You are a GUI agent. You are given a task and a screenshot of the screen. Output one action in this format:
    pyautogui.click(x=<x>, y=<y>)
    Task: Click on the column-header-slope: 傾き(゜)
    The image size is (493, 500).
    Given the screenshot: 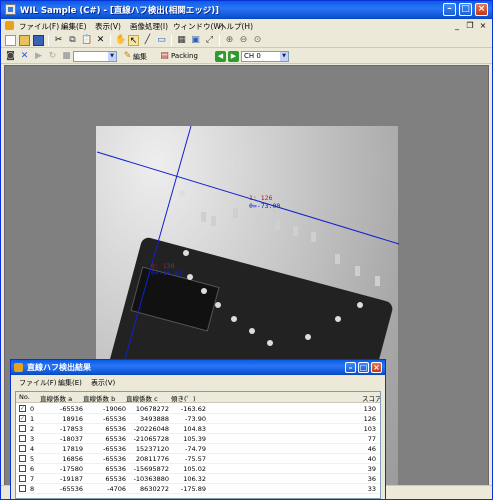 What is the action you would take?
    pyautogui.click(x=183, y=398)
    